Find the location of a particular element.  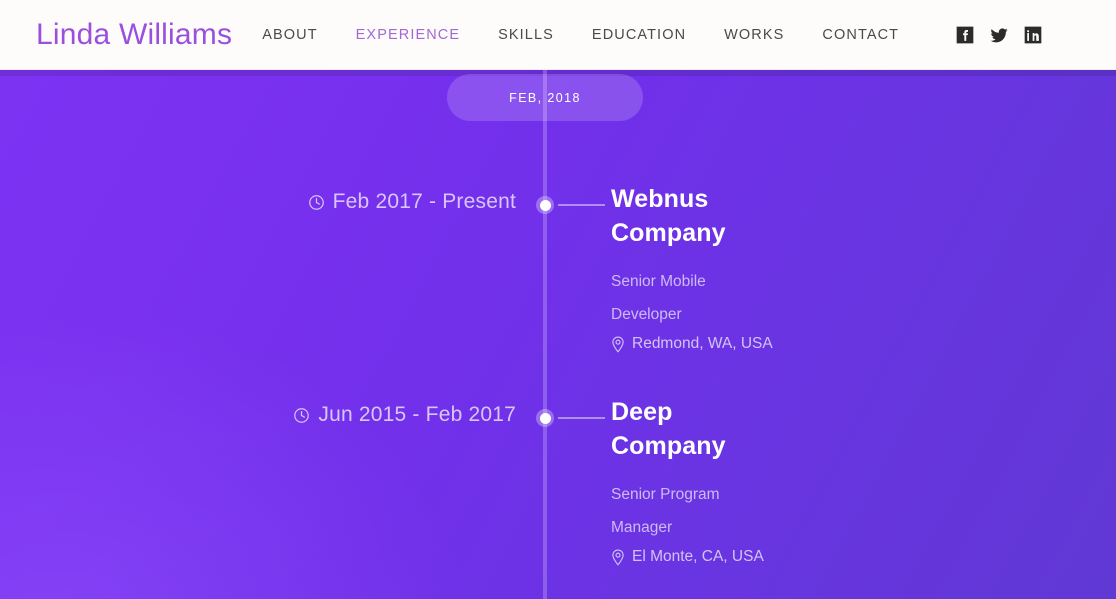

entry-date: Feb 2017 - Present is located at coordinates (412, 202).